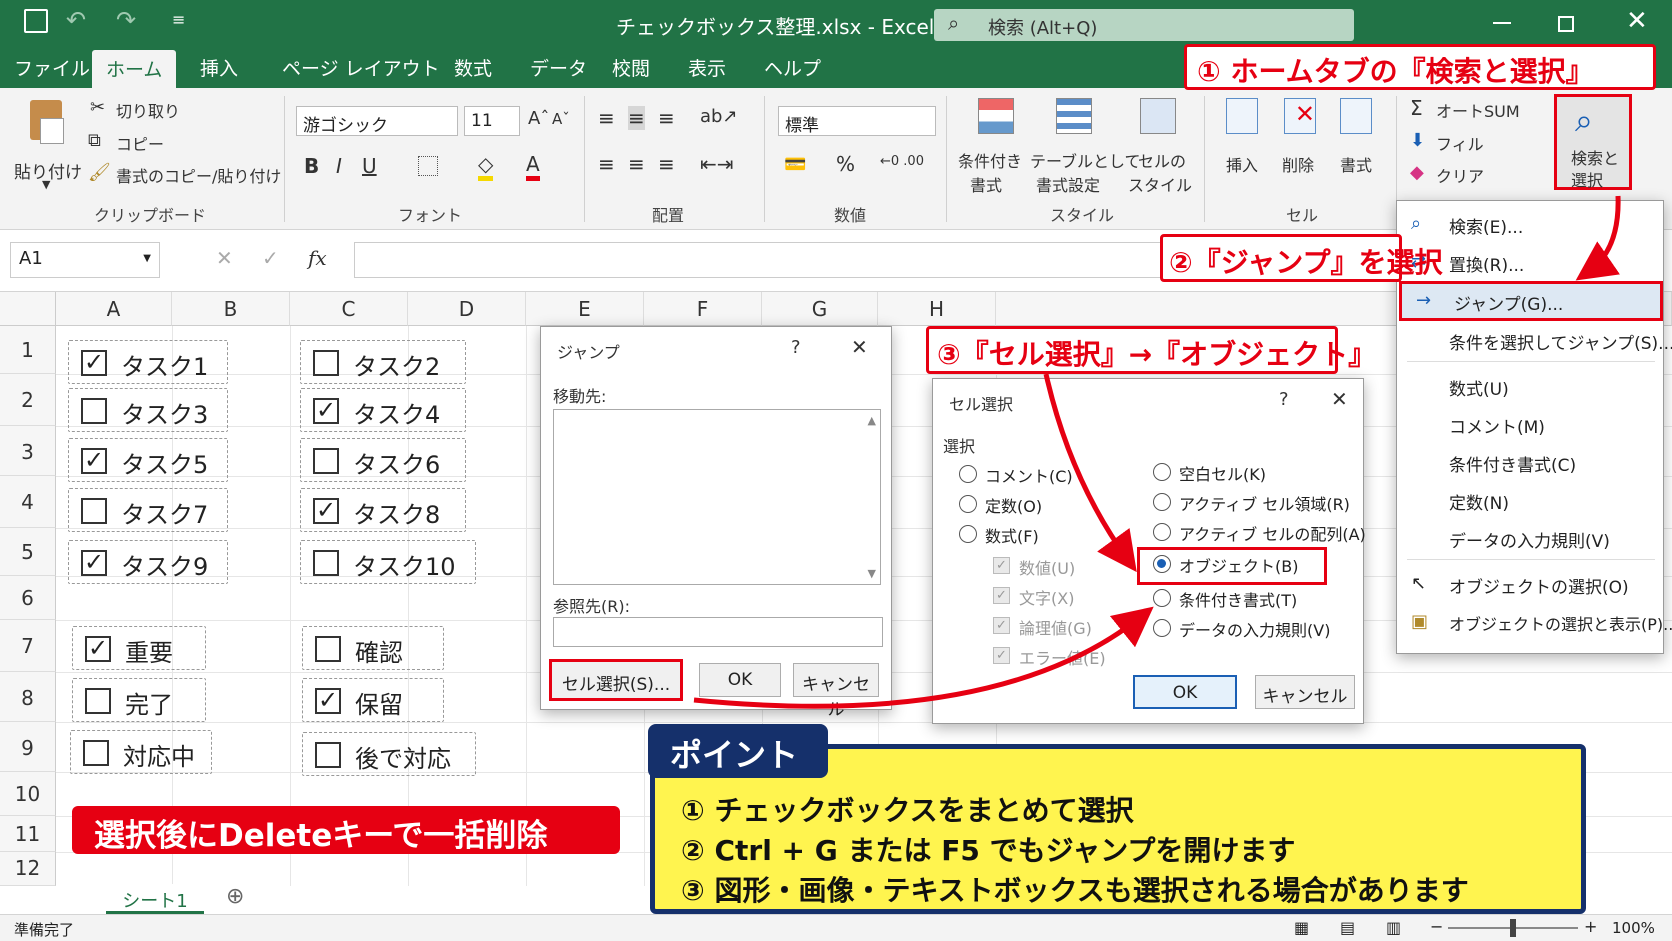  Describe the element at coordinates (155, 899) in the screenshot. I see `sheet-tab: シート1` at that location.